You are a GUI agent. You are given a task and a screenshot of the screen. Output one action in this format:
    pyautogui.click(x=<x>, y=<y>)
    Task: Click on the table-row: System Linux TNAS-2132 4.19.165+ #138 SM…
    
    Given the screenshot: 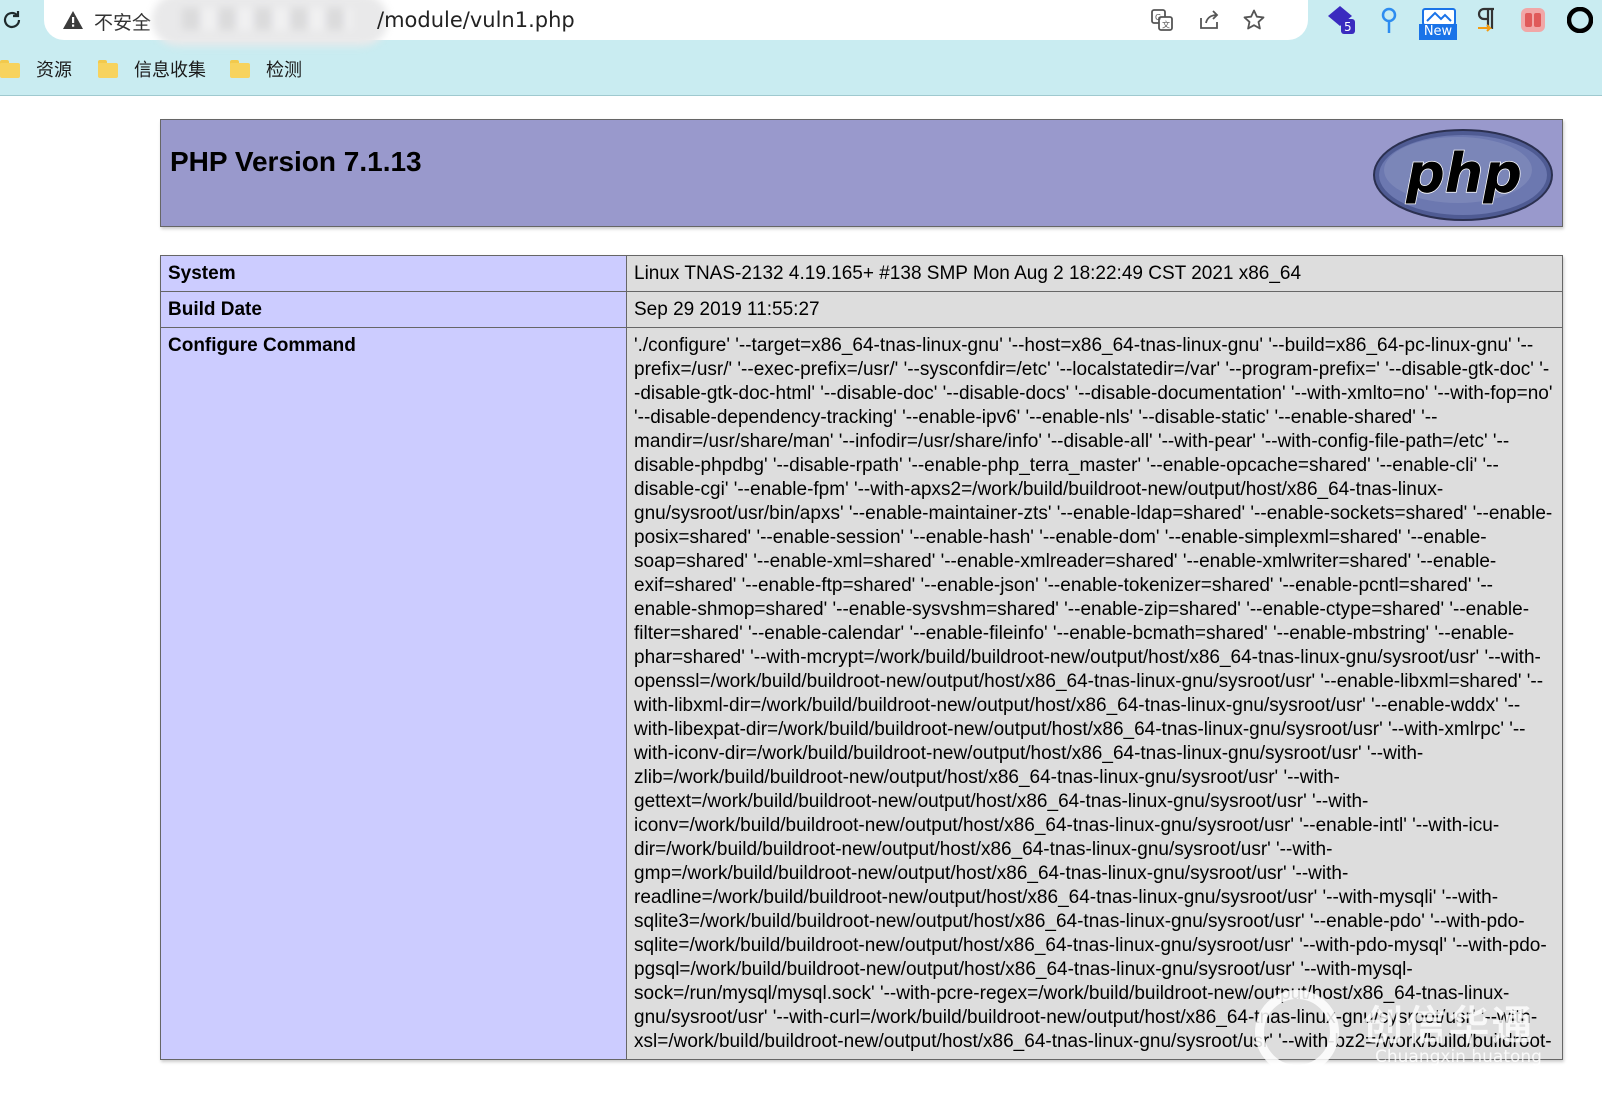 What is the action you would take?
    pyautogui.click(x=861, y=273)
    